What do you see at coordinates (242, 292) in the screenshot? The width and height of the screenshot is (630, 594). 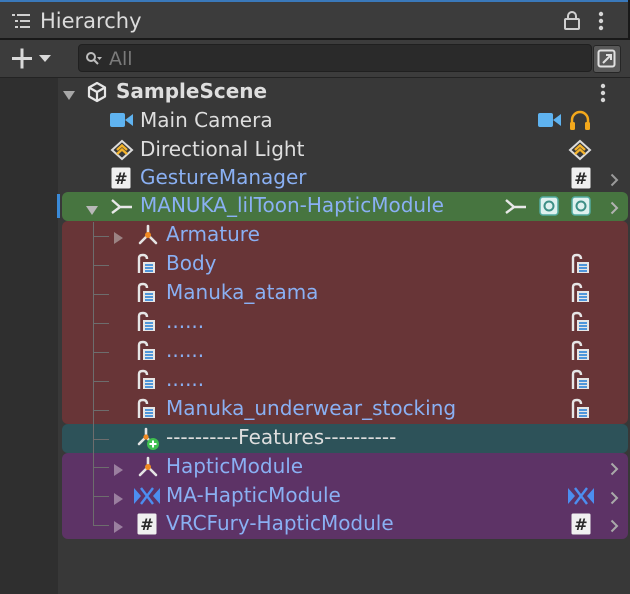 I see `tree-item-label: Manuka_atama` at bounding box center [242, 292].